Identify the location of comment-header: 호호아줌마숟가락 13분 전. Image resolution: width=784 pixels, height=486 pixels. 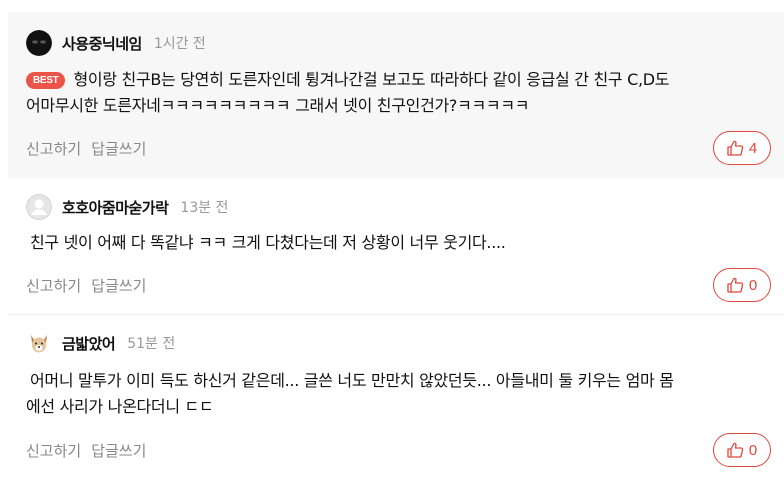
(127, 207).